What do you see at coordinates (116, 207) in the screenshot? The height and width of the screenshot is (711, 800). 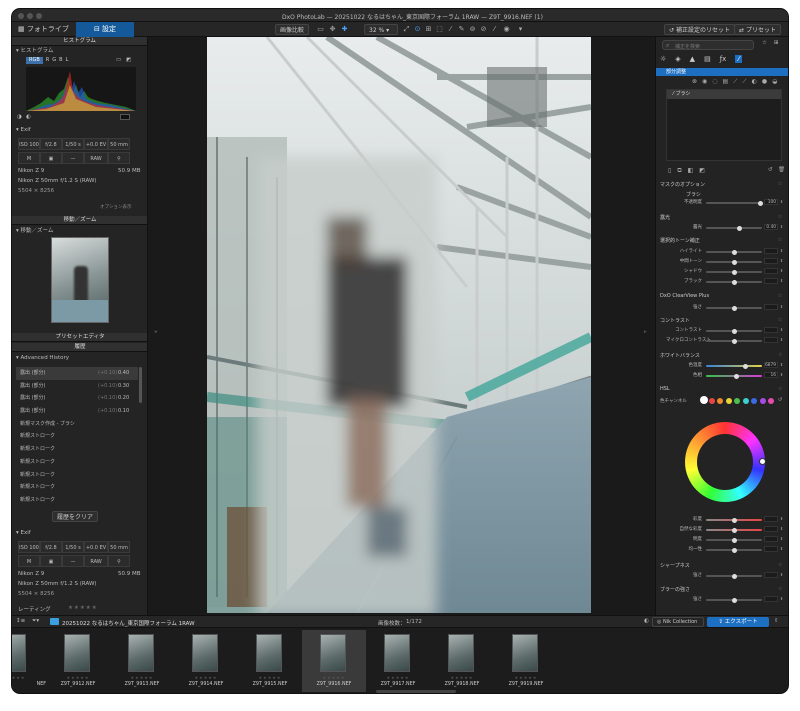 I see `option-display-link: オプション表示` at bounding box center [116, 207].